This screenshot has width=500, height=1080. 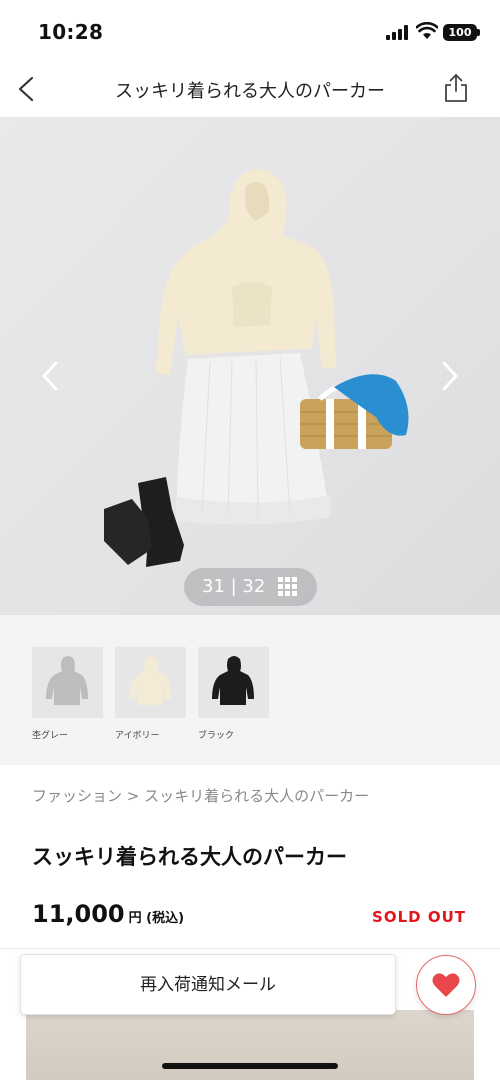 I want to click on back-button, so click(x=28, y=89).